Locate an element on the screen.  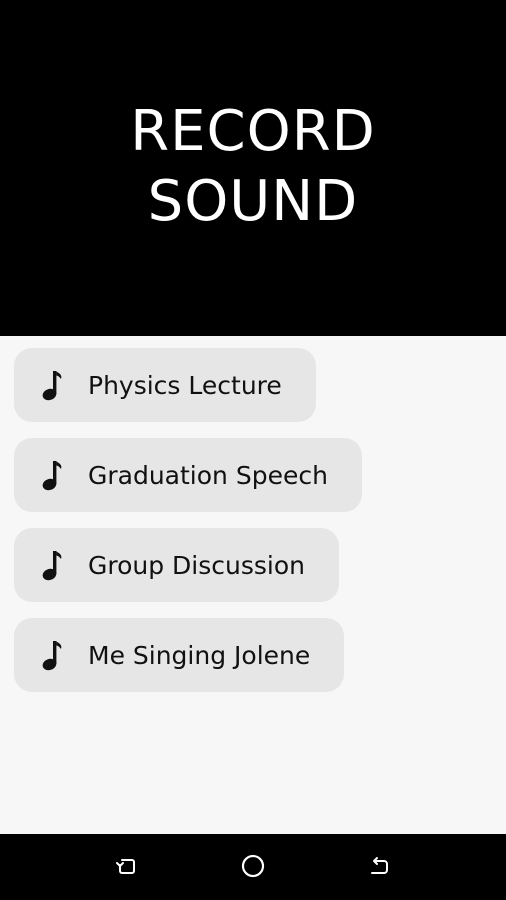
recent-apps-icon is located at coordinates (127, 868).